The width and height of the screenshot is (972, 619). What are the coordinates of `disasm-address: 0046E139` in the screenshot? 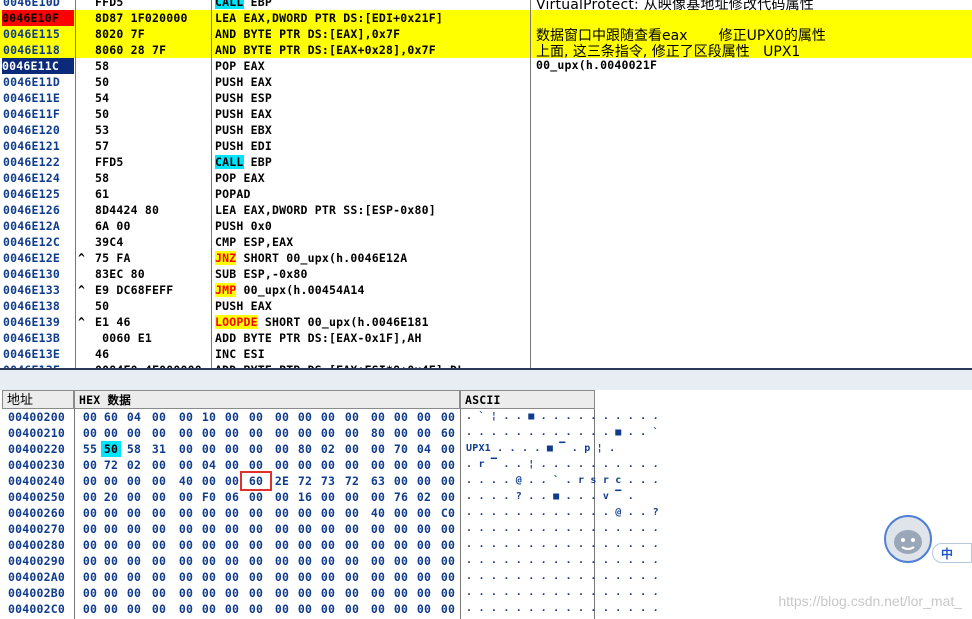 It's located at (38, 322).